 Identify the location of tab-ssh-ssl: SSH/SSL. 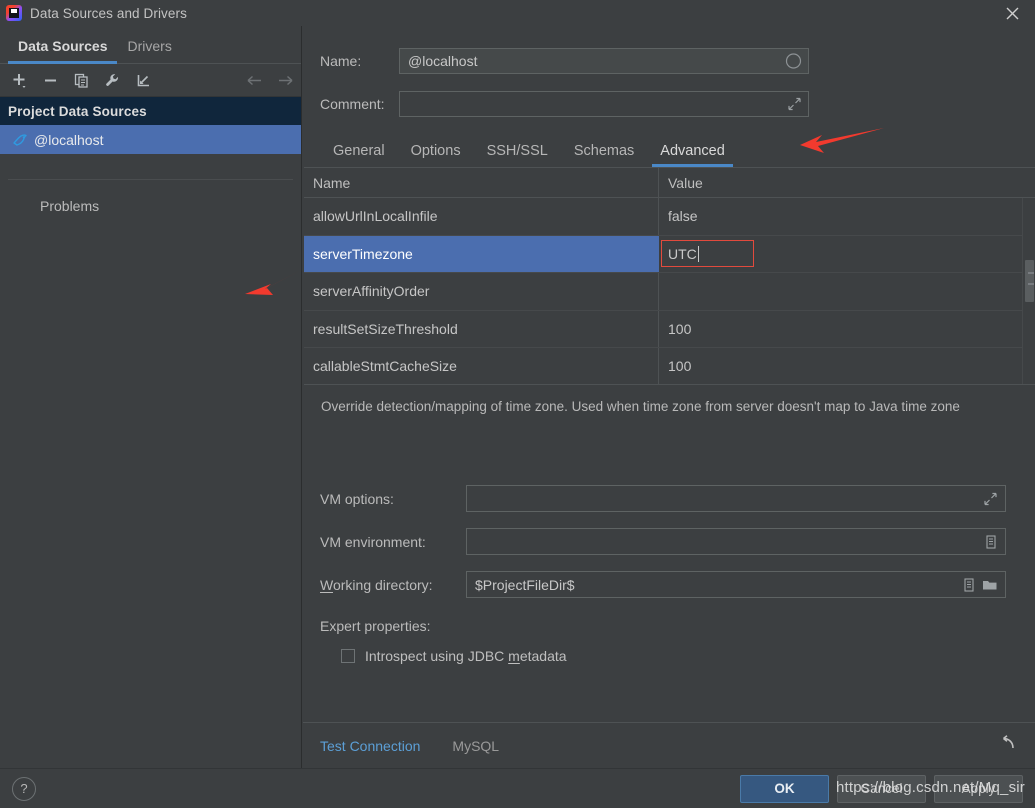
(517, 155).